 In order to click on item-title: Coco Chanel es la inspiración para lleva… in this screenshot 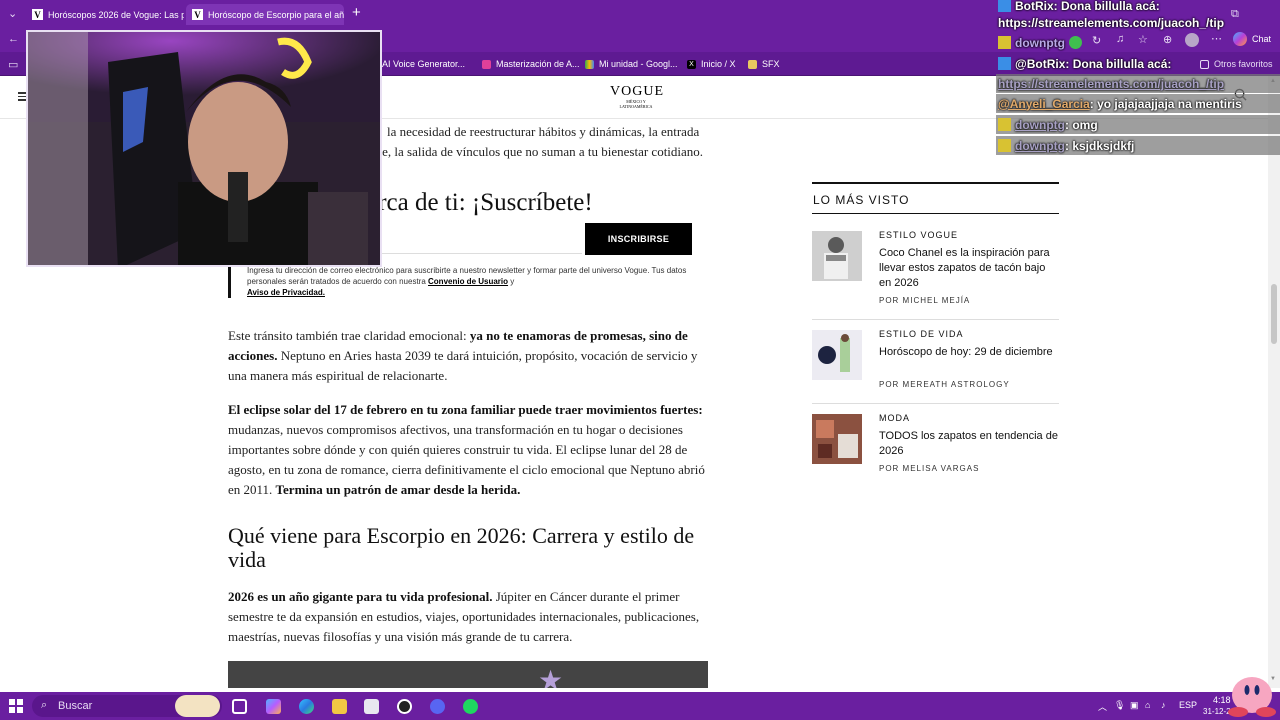, I will do `click(969, 268)`.